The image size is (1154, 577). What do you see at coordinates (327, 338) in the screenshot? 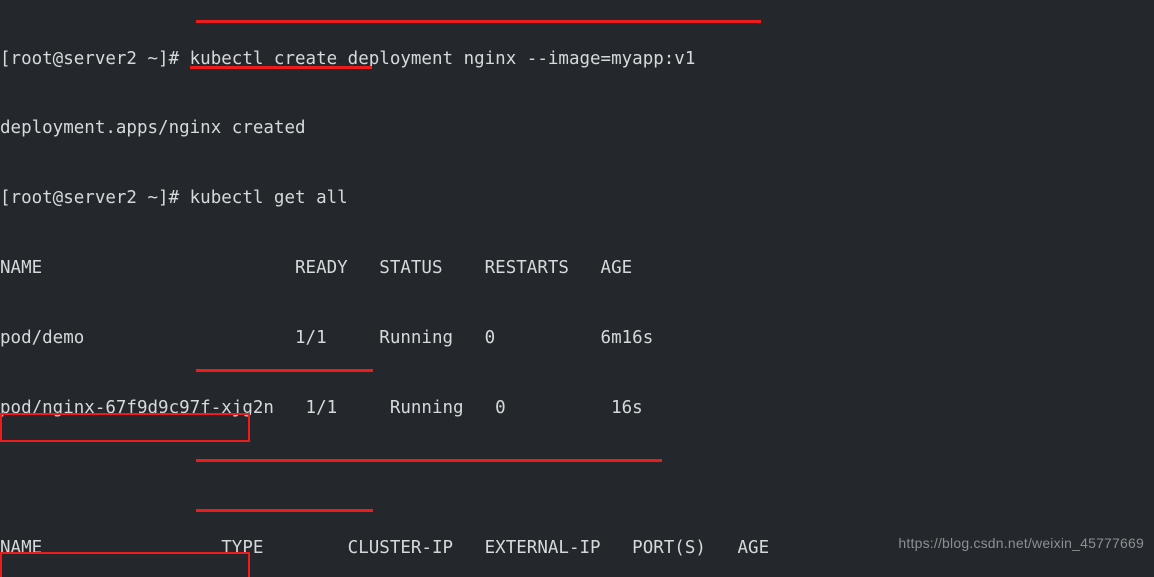
I see `terminal-line: pod/demo 1/1 Running 0 6m16s` at bounding box center [327, 338].